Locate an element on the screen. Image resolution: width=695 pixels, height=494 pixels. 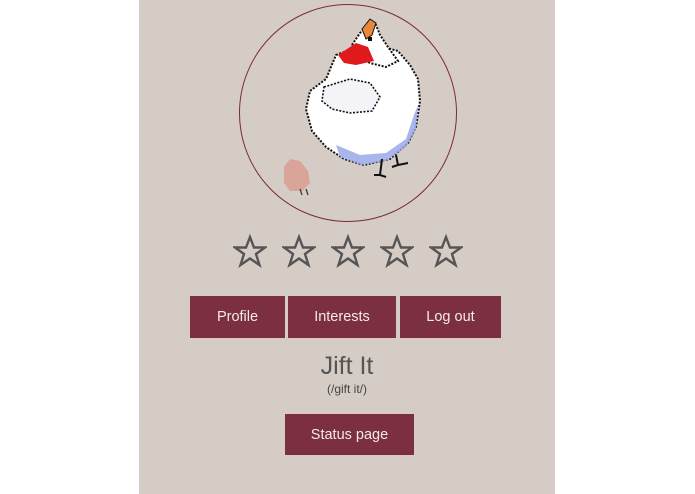
avatar is located at coordinates (348, 113).